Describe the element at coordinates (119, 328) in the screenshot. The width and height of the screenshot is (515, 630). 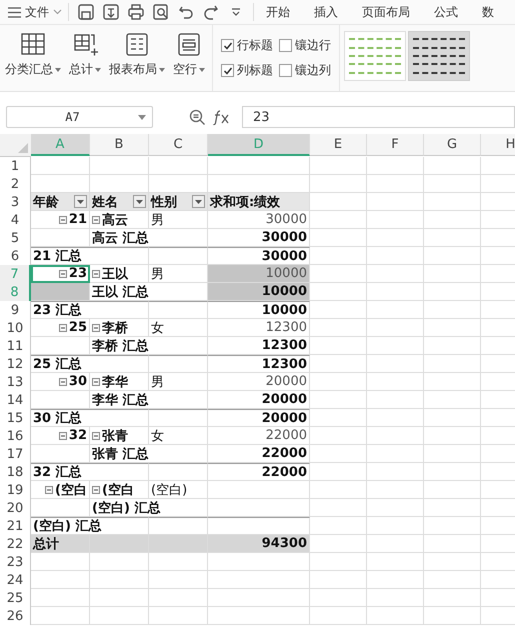
I see `table-cell: 李桥` at that location.